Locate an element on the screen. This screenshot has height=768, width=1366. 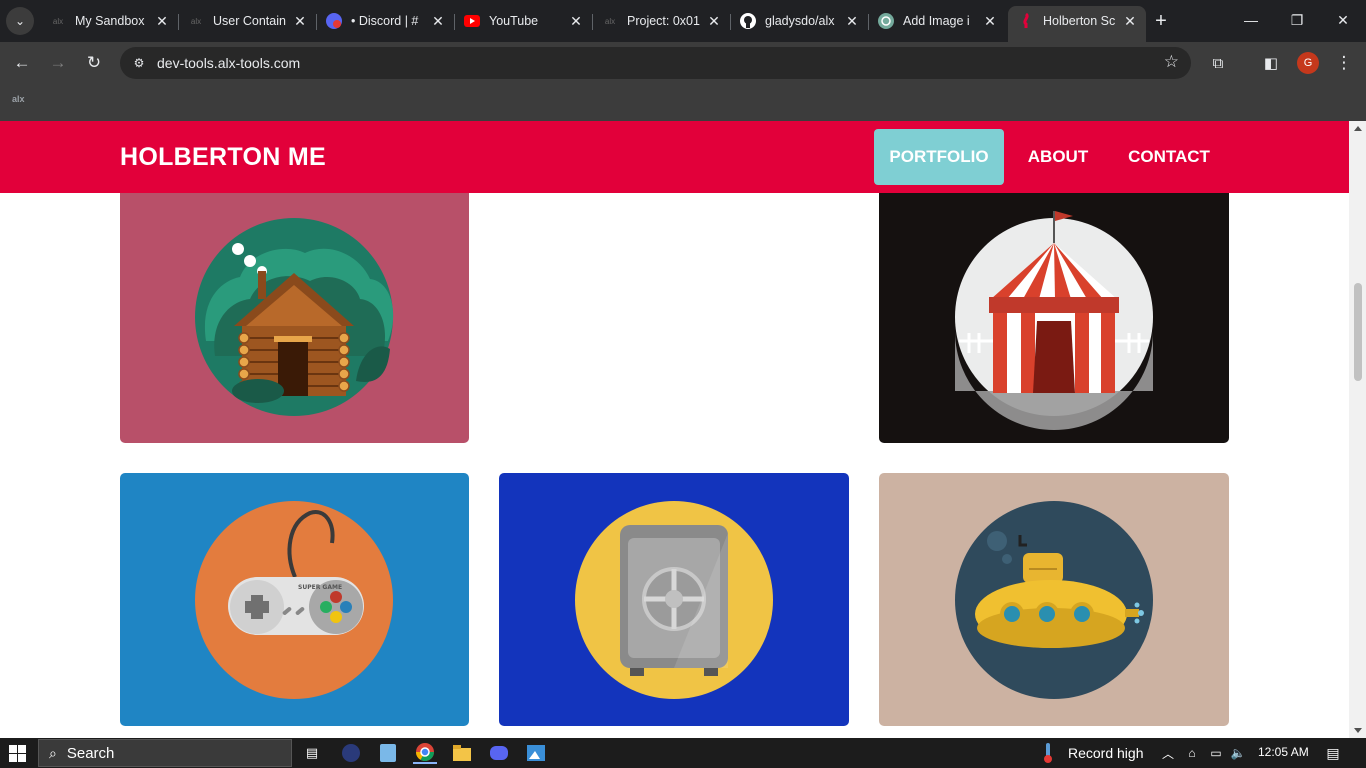
portfolio-item-safe is located at coordinates (674, 599).